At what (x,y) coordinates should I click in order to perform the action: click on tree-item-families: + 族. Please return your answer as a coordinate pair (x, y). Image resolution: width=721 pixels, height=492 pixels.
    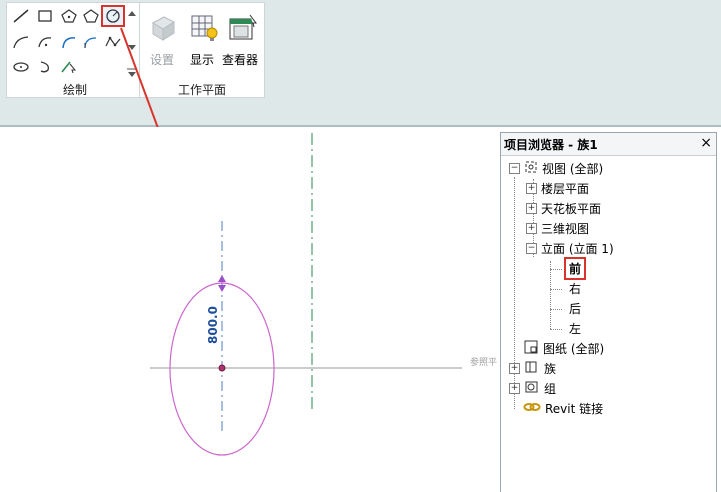
    Looking at the image, I should click on (532, 368).